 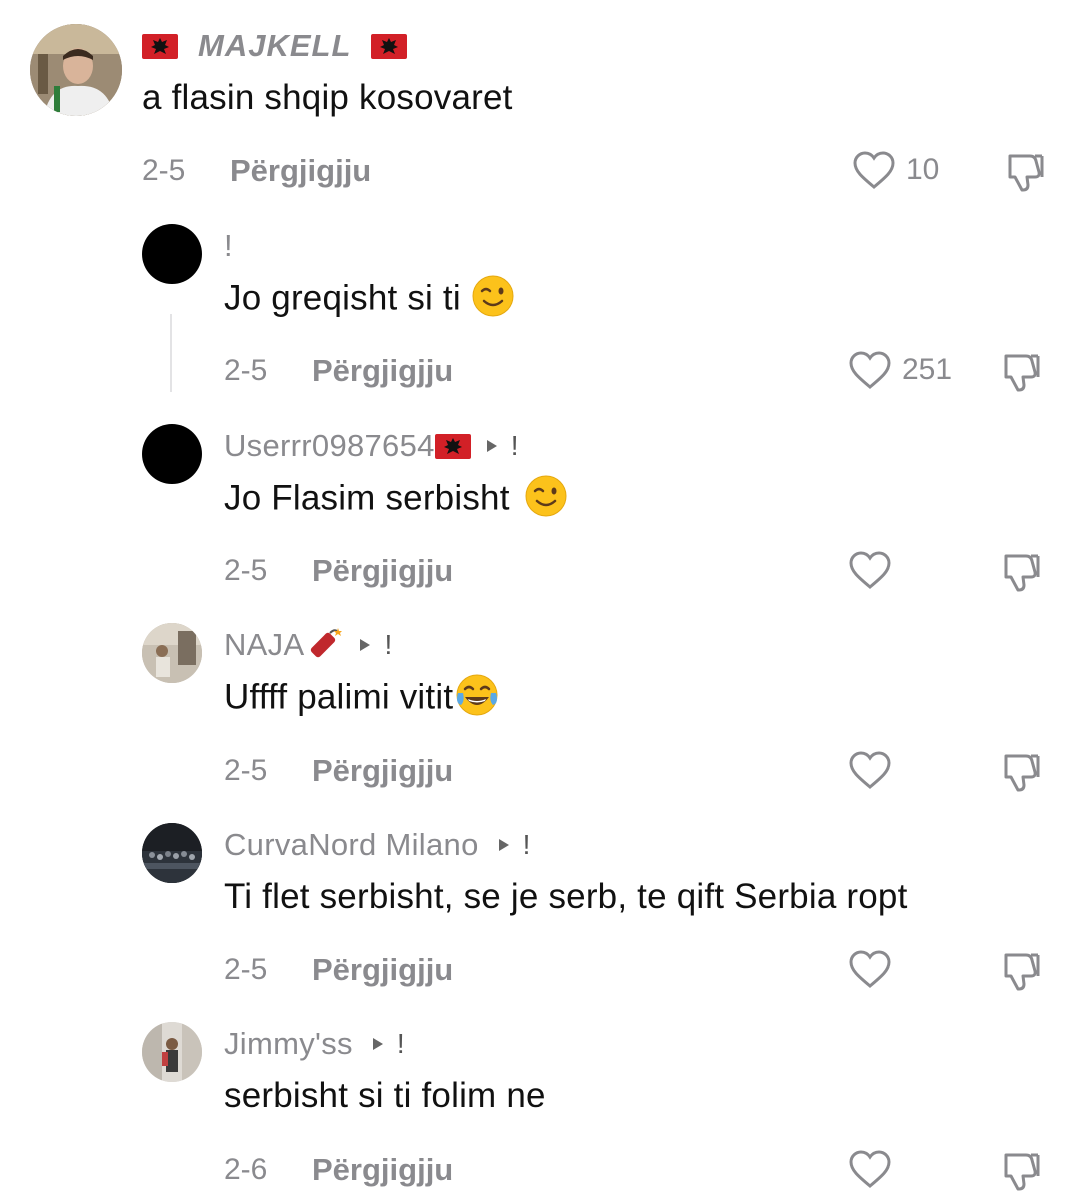 I want to click on tears-of-joy-emoji-icon, so click(x=477, y=695).